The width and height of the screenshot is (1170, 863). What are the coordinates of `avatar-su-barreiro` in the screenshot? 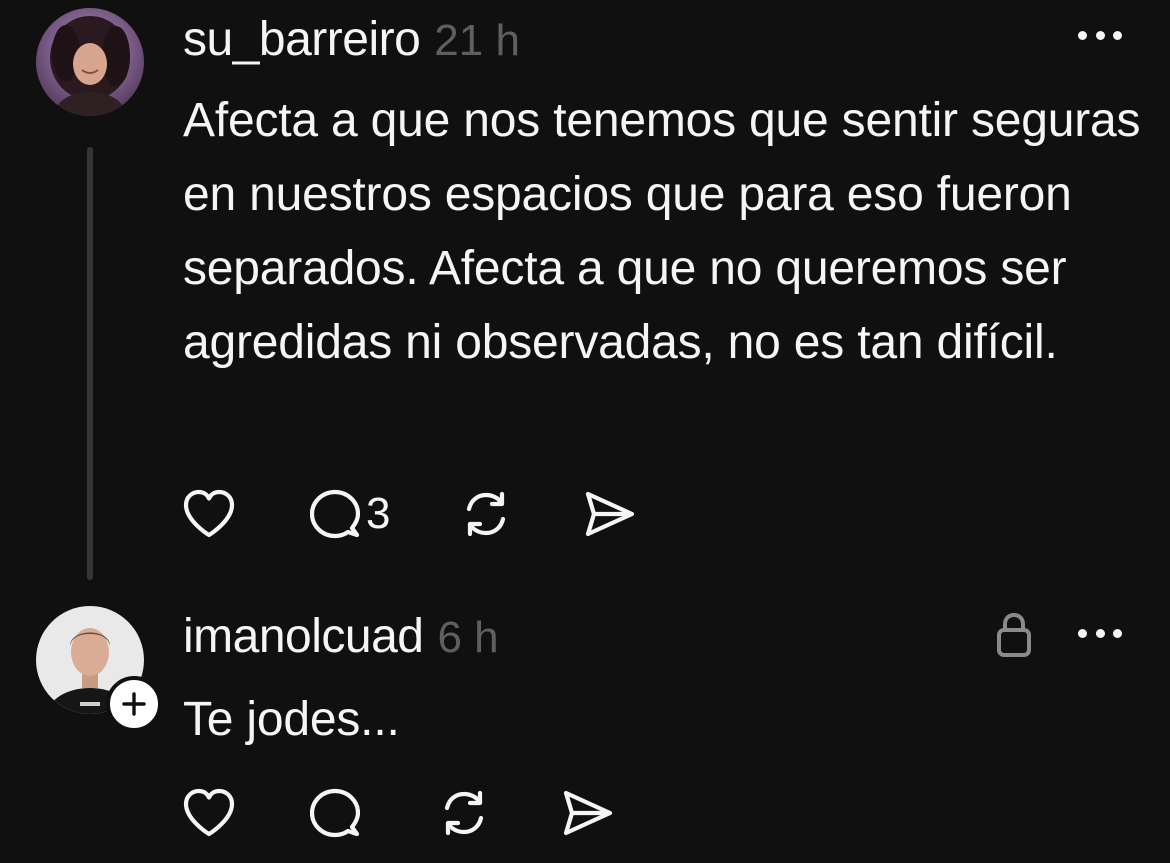 It's located at (90, 62).